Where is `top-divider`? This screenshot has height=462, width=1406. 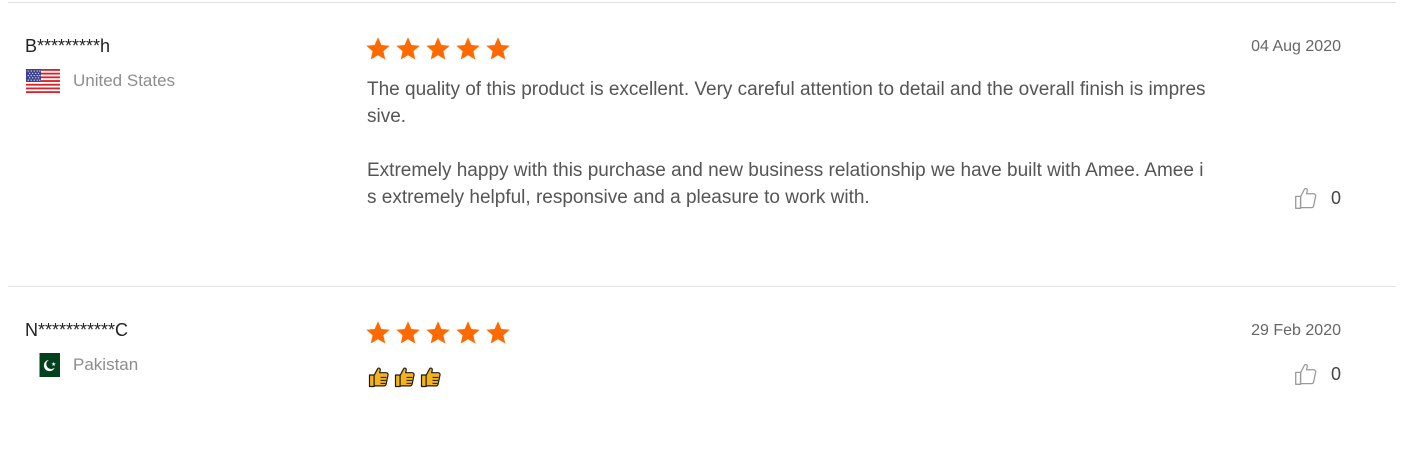 top-divider is located at coordinates (702, 2).